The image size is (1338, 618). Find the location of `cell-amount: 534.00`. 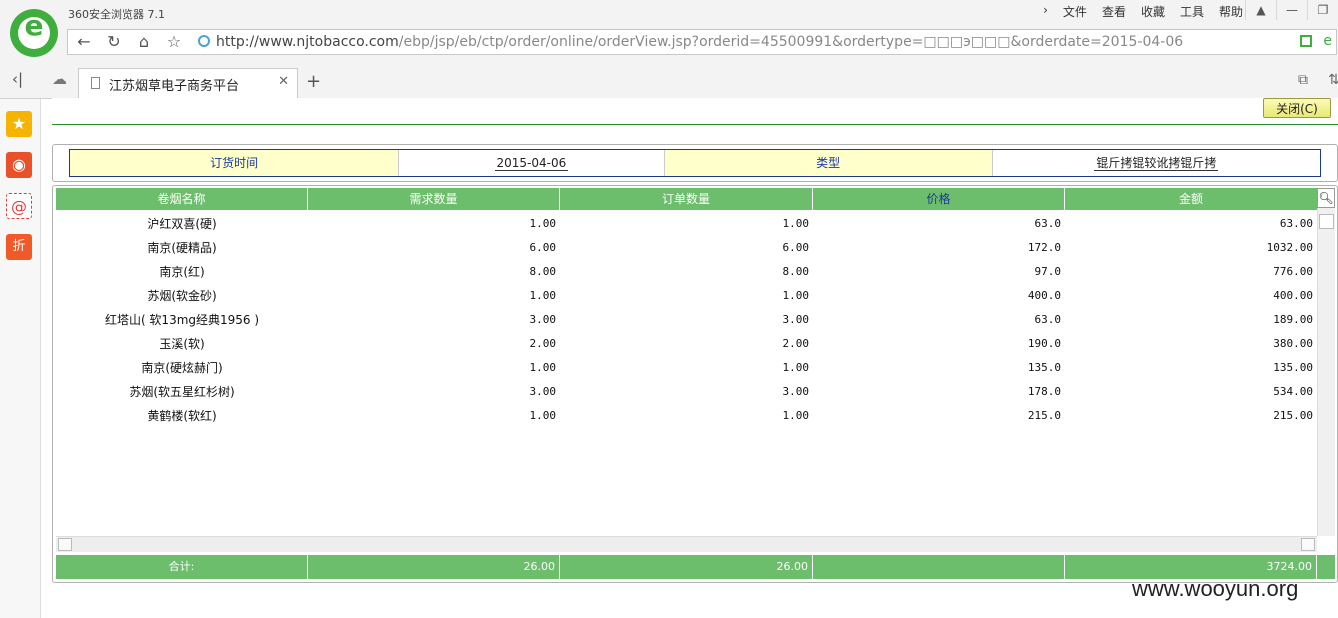

cell-amount: 534.00 is located at coordinates (1293, 391).